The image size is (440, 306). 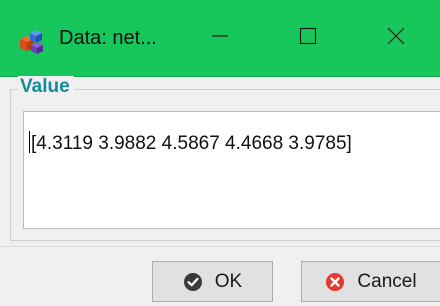 I want to click on value-group-label: Value, so click(x=46, y=87).